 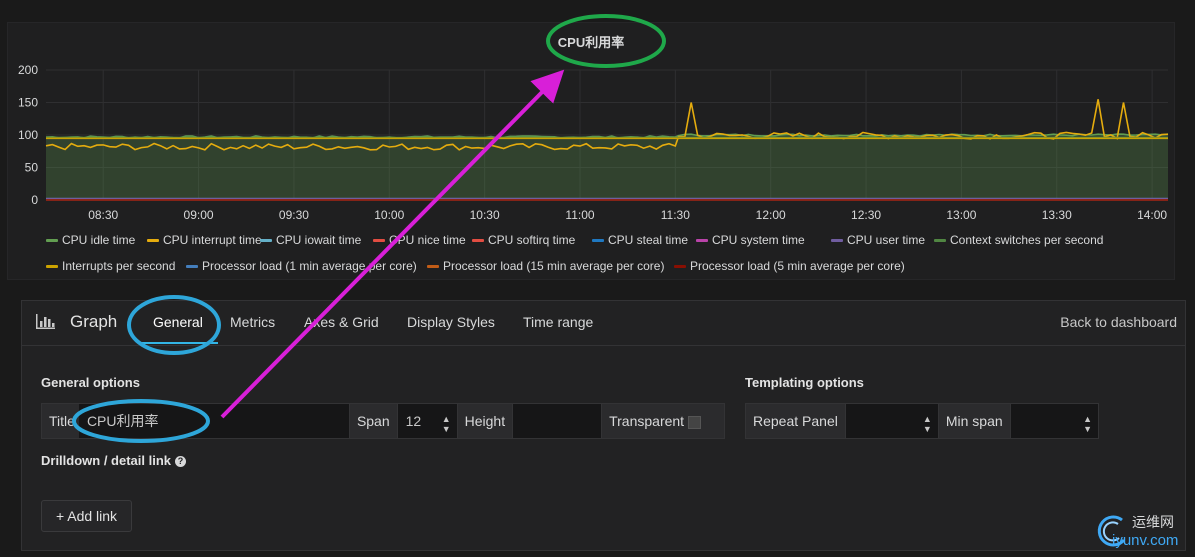 What do you see at coordinates (451, 322) in the screenshot?
I see `tab-display-styles: Display Styles` at bounding box center [451, 322].